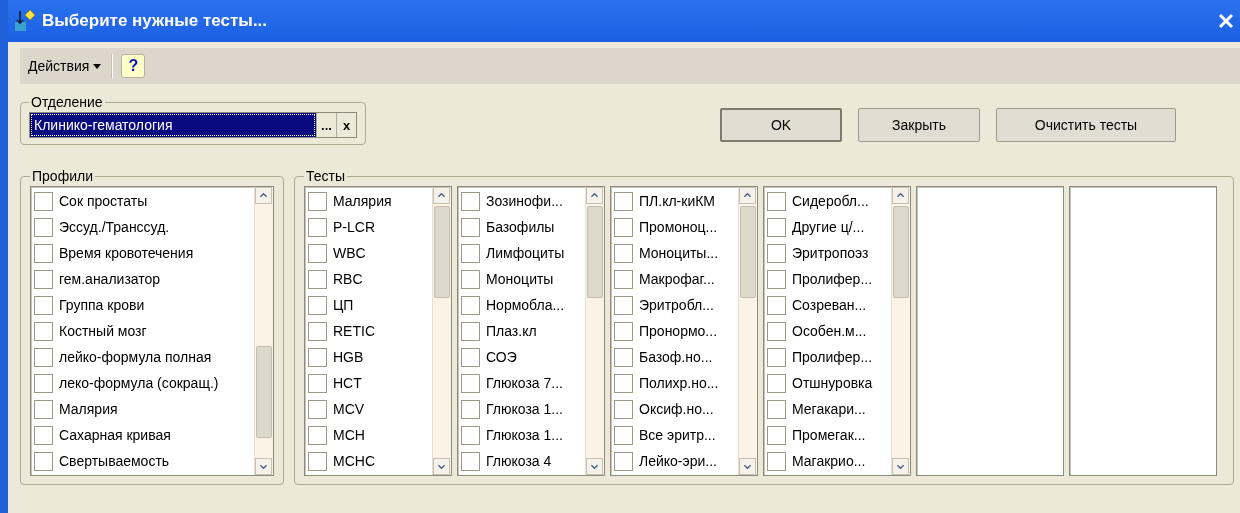 The width and height of the screenshot is (1240, 513). What do you see at coordinates (102, 305) in the screenshot?
I see `list-item-label: Группа крови` at bounding box center [102, 305].